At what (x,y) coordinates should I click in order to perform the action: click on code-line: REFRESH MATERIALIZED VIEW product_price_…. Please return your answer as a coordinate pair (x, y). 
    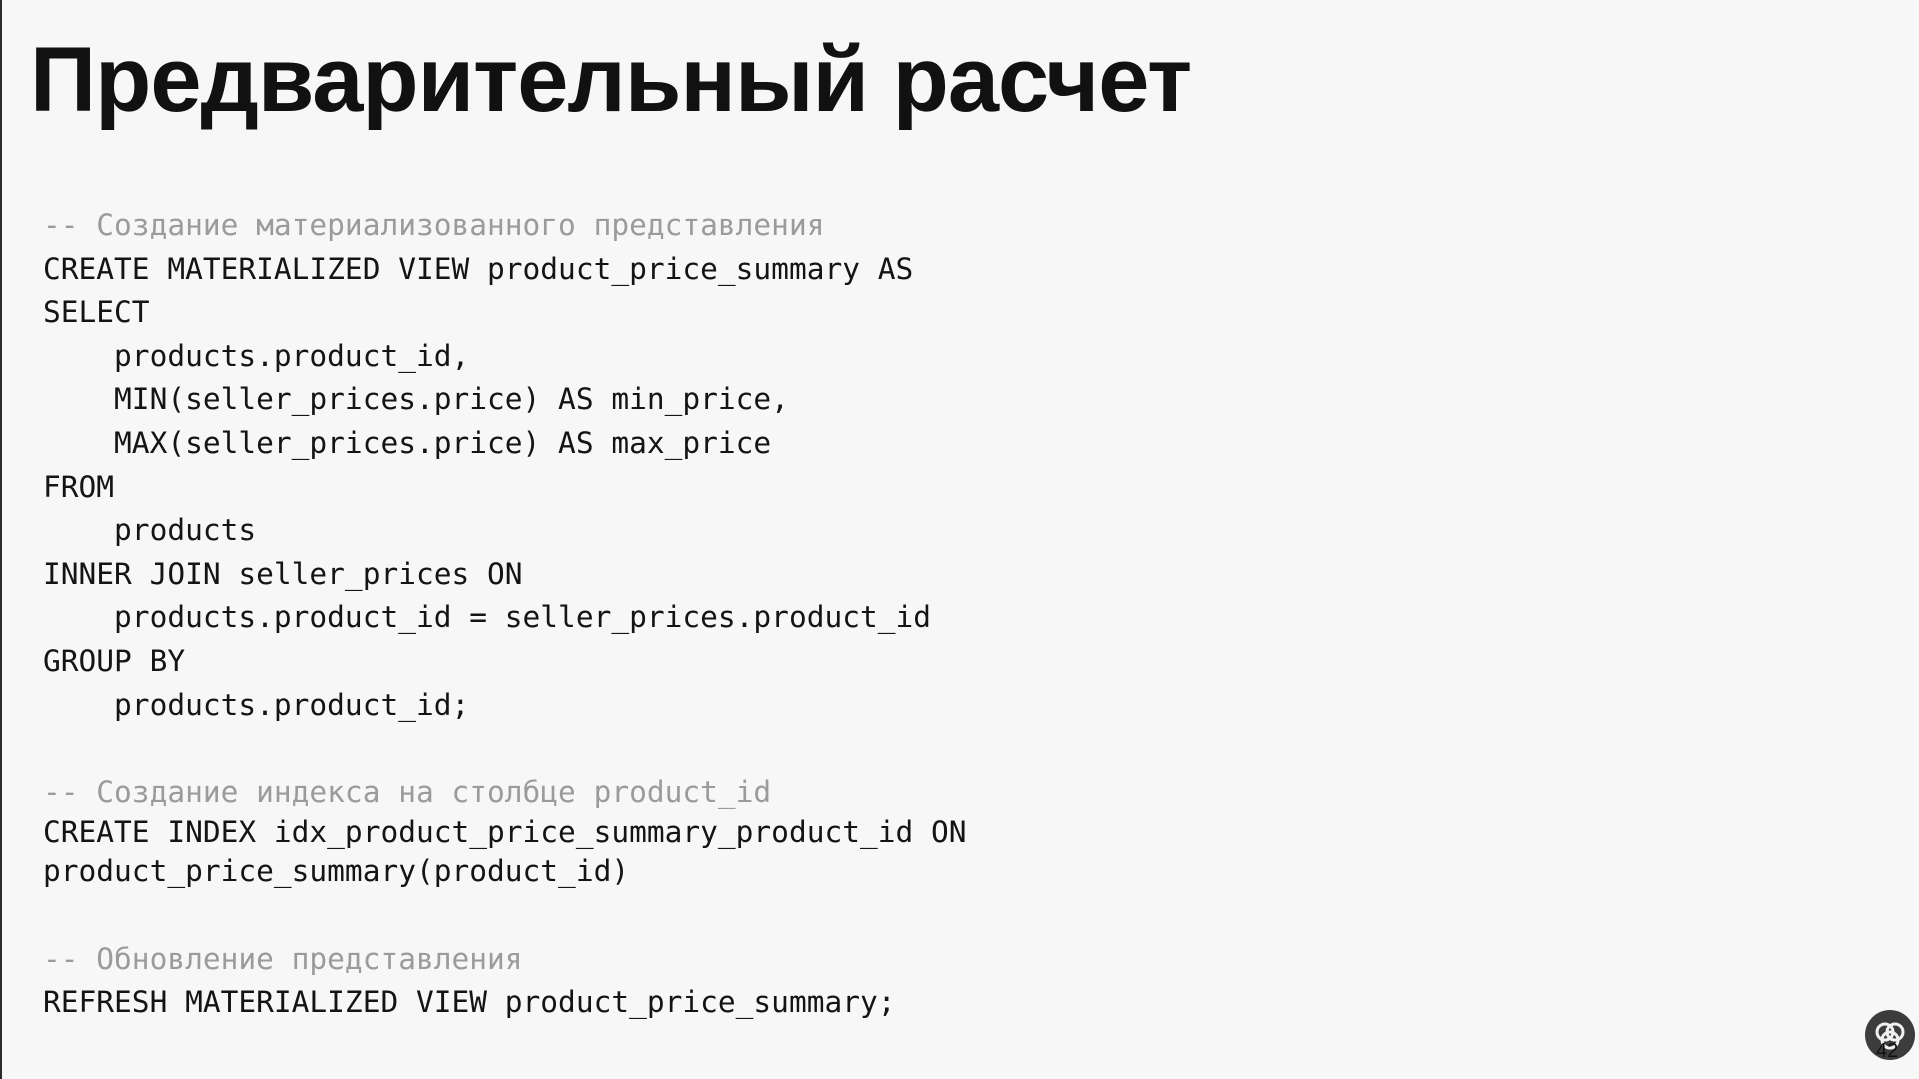
    Looking at the image, I should click on (469, 1002).